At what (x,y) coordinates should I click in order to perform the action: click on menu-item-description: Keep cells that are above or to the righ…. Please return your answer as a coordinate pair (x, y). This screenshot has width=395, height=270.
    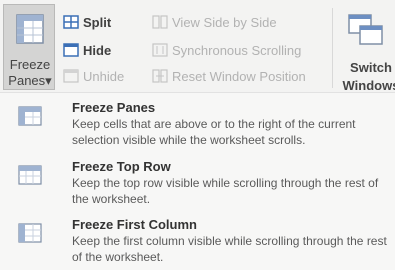
    Looking at the image, I should click on (214, 132).